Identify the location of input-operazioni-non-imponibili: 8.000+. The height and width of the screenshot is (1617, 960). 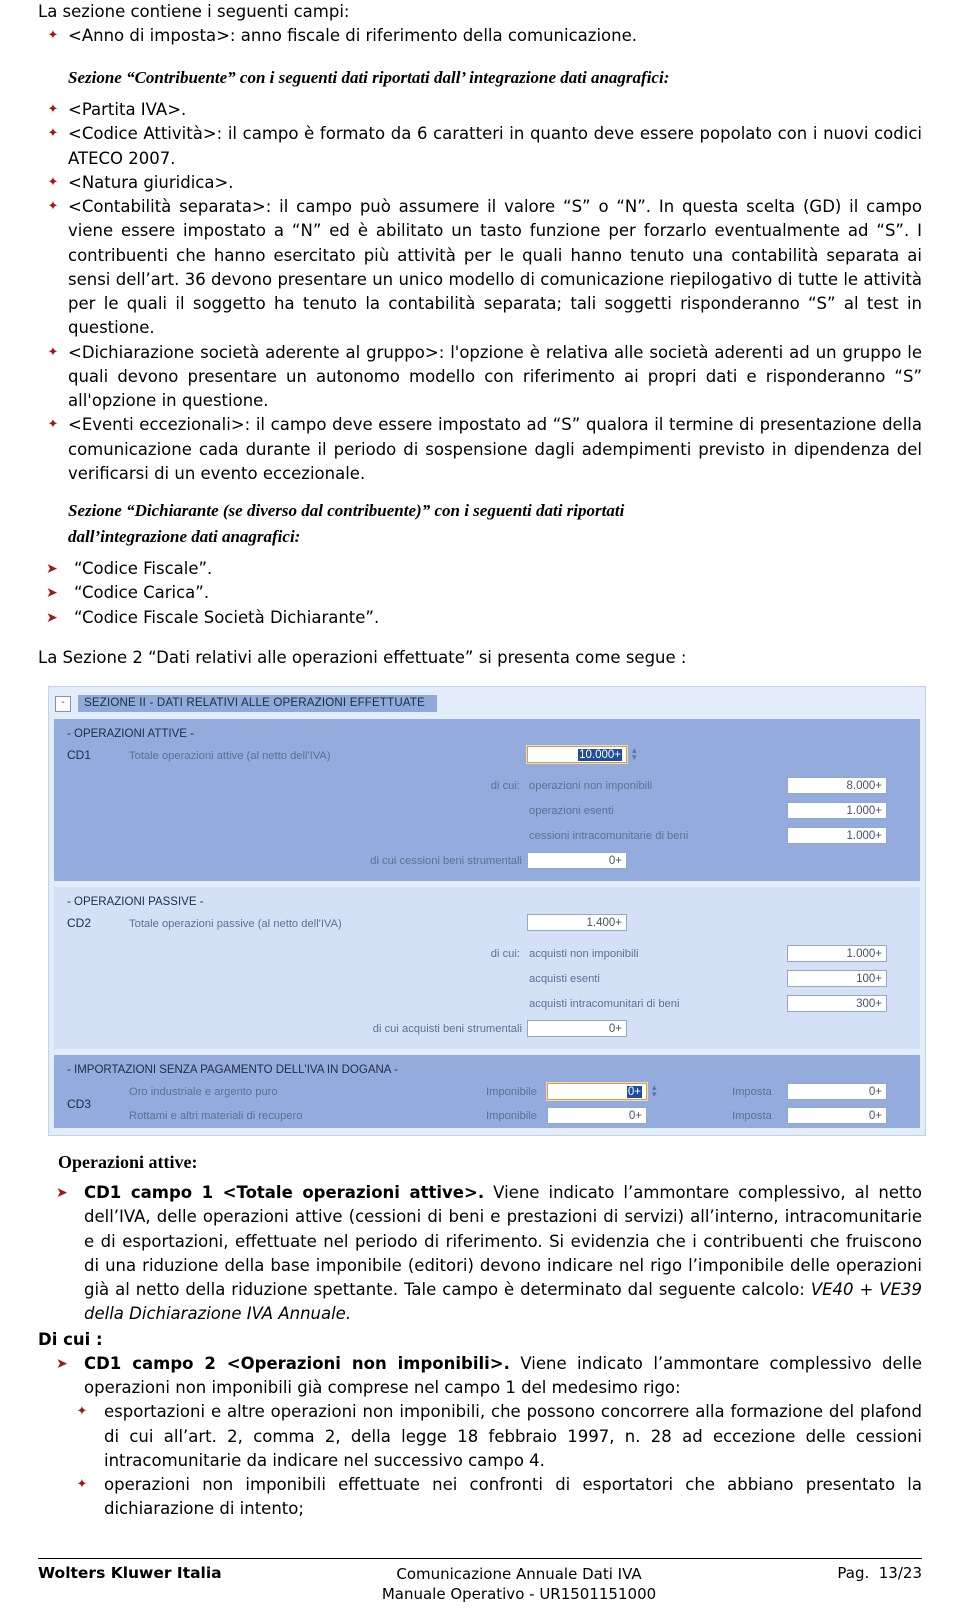
(837, 785).